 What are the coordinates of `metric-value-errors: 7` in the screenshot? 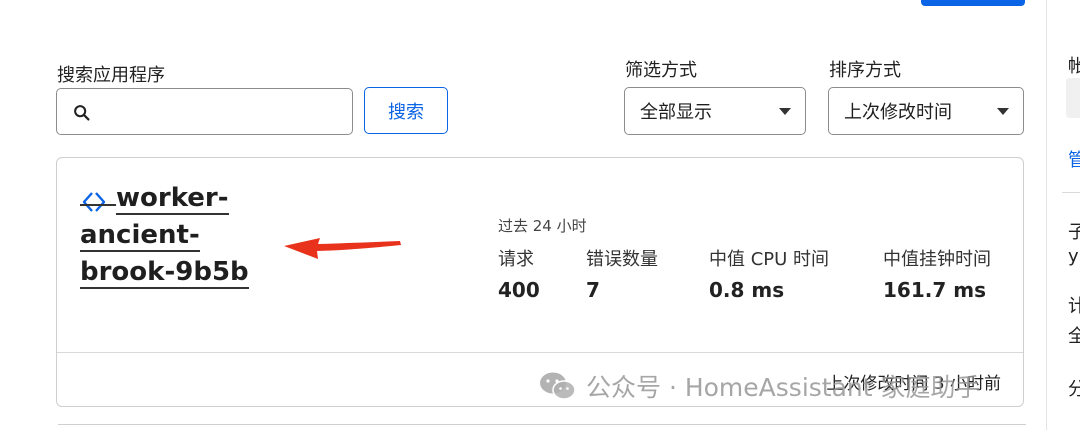 It's located at (593, 290).